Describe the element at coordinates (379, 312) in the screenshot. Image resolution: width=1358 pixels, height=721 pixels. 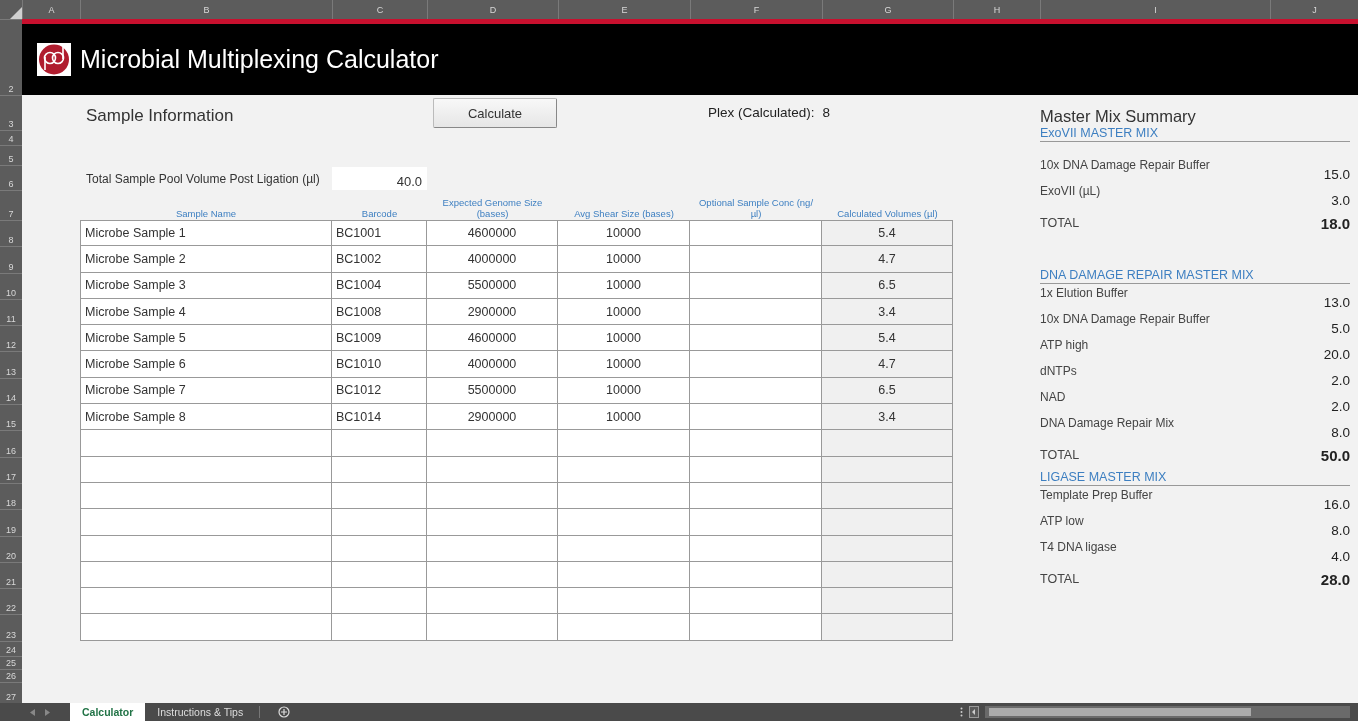
I see `table-cell: BC1008` at that location.